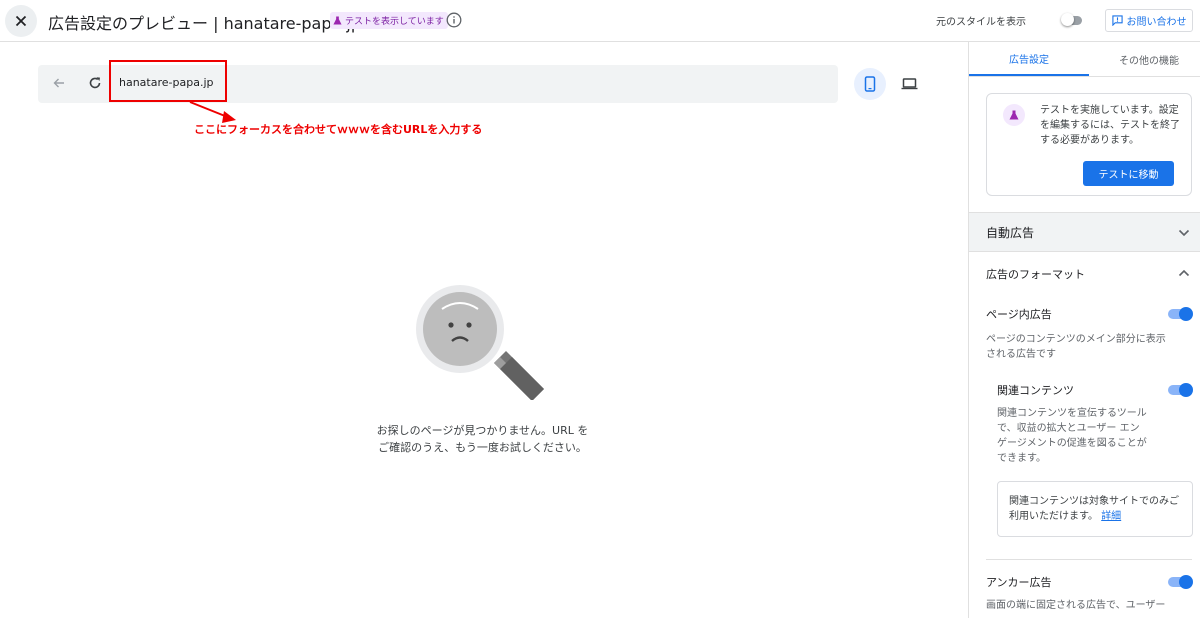 The image size is (1200, 618). I want to click on original-style-toggle, so click(1072, 19).